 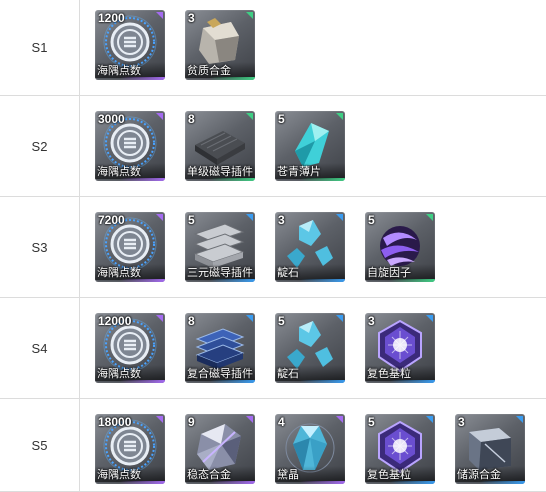 I want to click on reward-item: 12000 海隅点数, so click(x=130, y=348).